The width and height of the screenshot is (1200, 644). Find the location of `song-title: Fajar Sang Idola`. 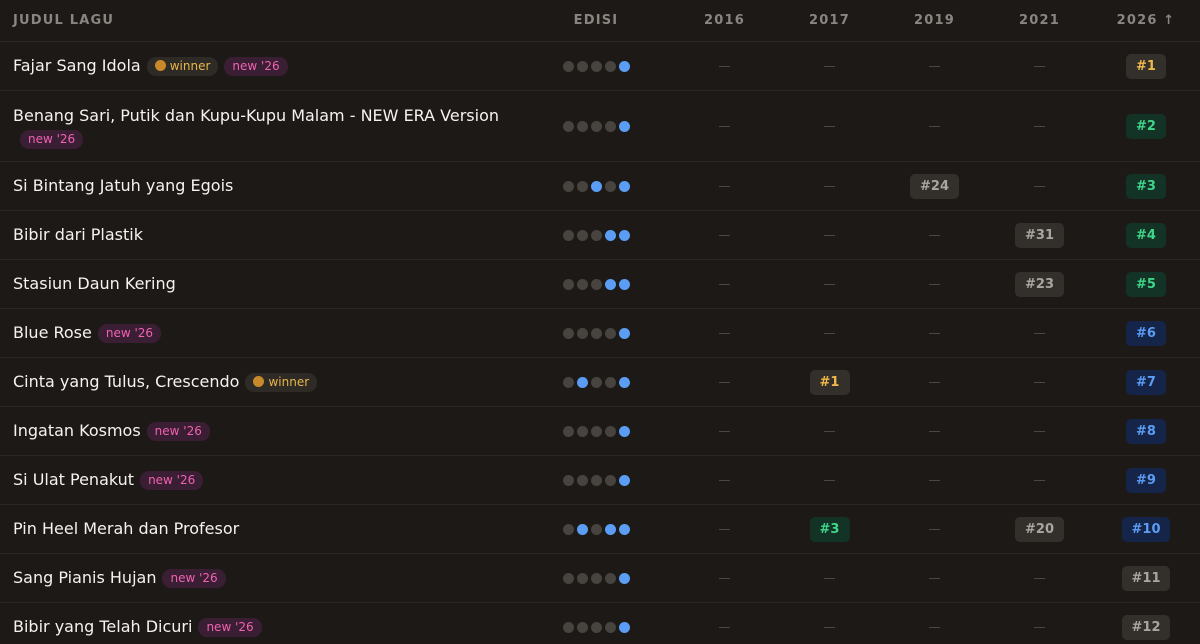

song-title: Fajar Sang Idola is located at coordinates (77, 66).